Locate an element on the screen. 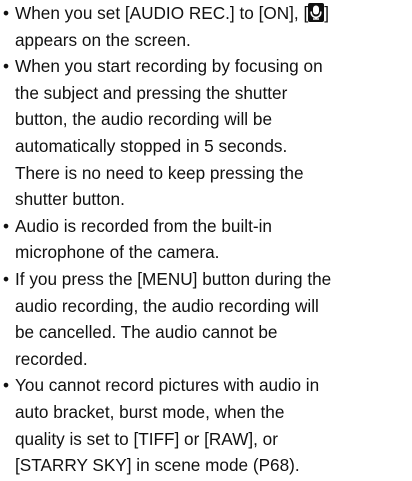  text-line: When you set [AUDIO REC.] to [ON], [] is located at coordinates (213, 13).